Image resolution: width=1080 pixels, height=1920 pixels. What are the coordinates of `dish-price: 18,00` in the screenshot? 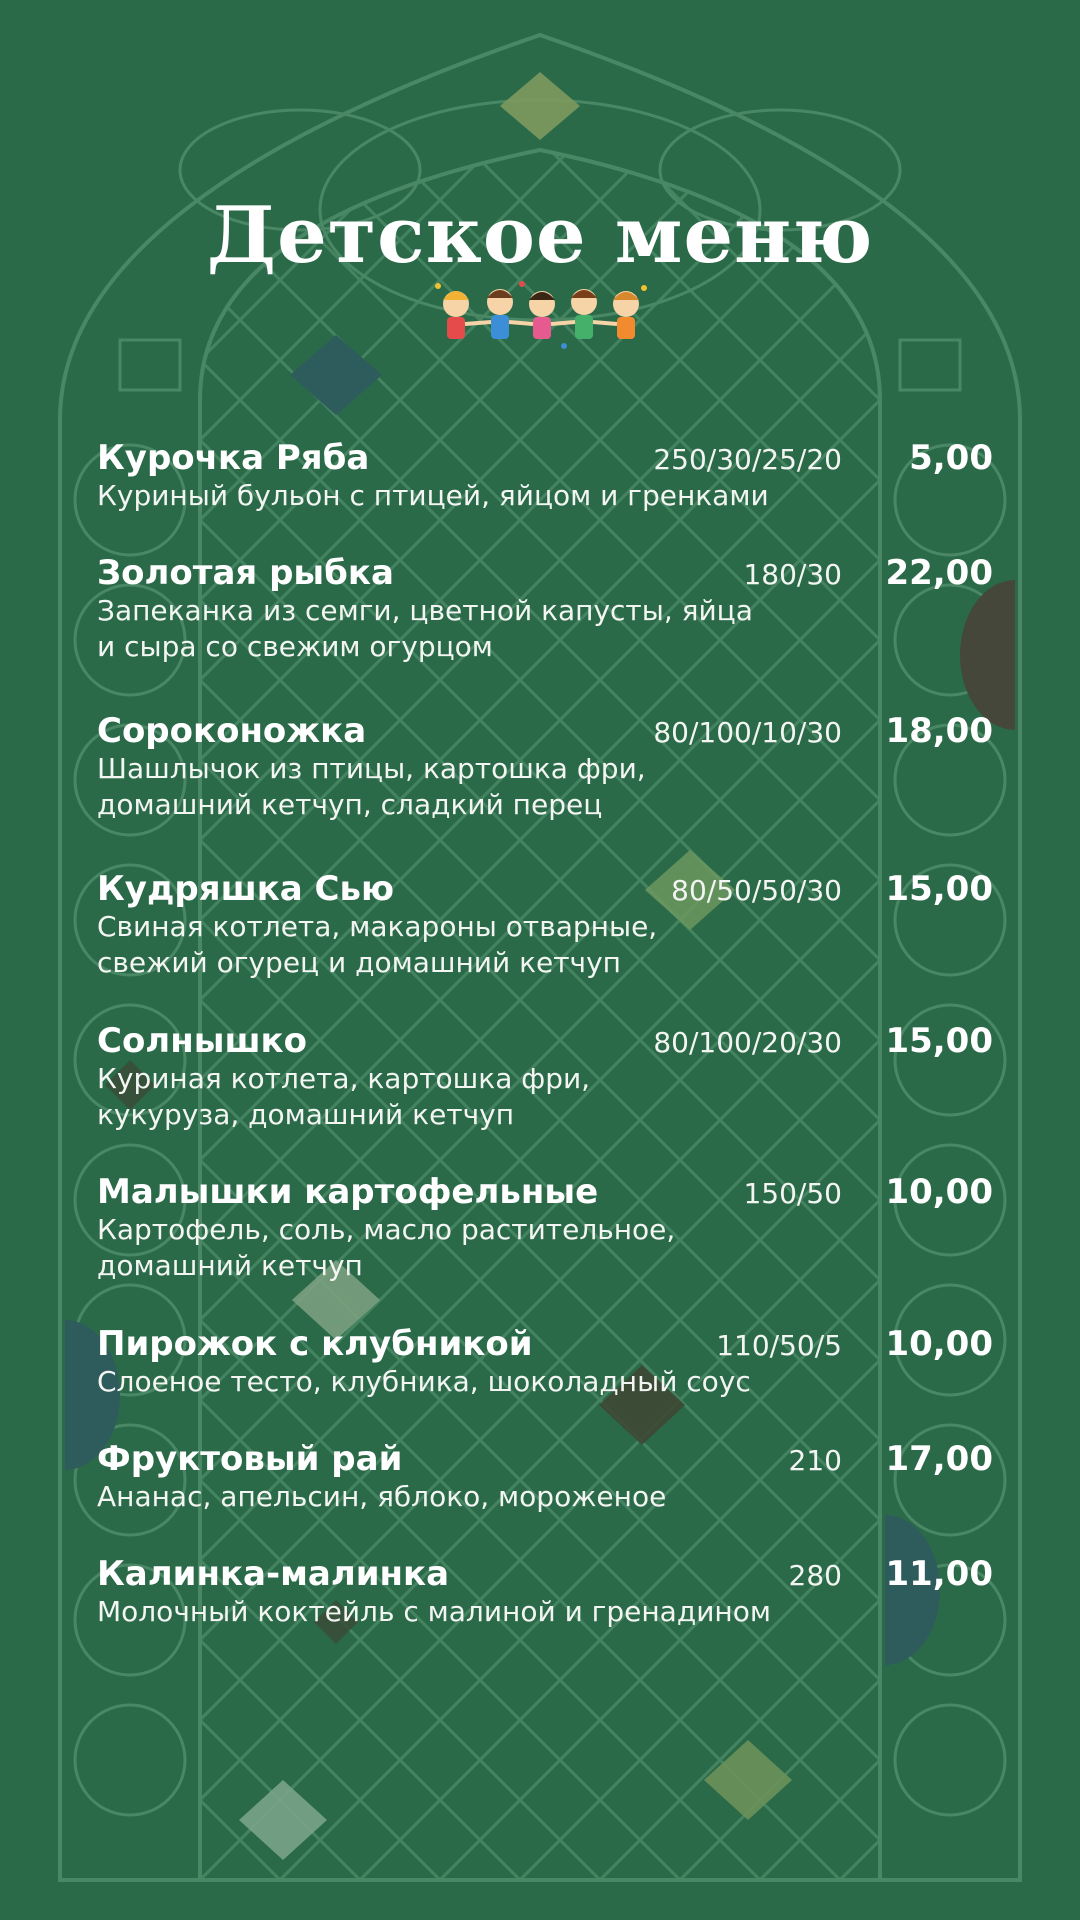 It's located at (939, 731).